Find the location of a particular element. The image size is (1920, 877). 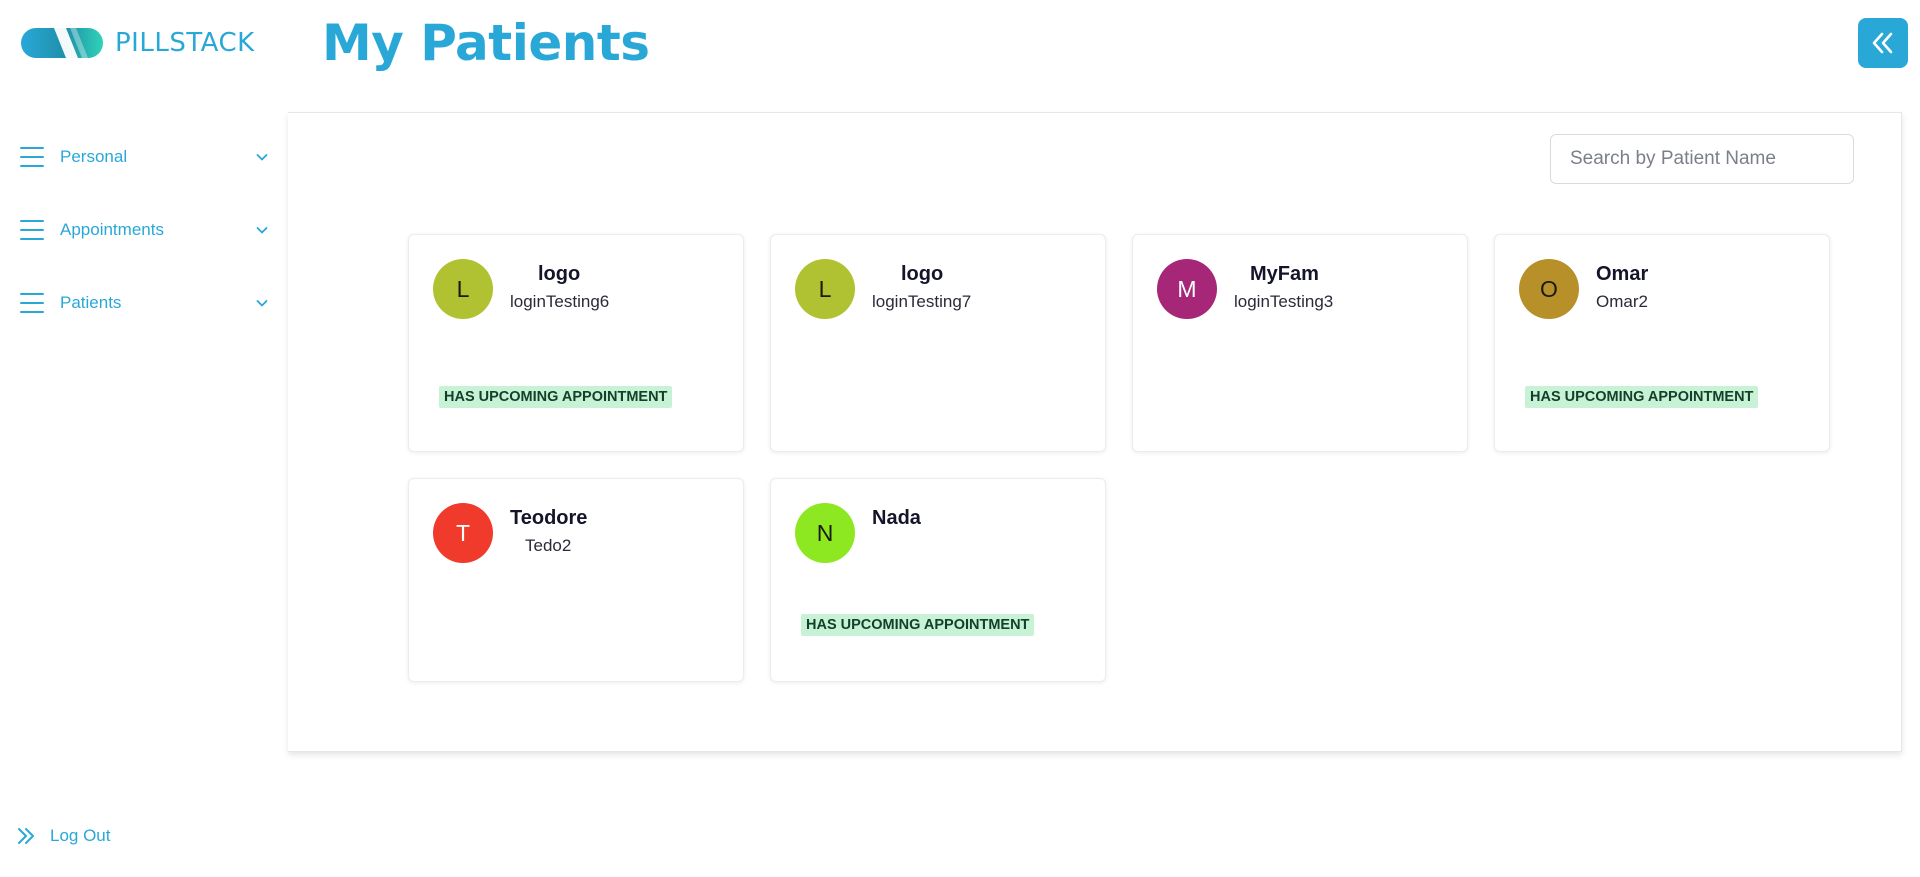

sidebar-item-label: Personal is located at coordinates (94, 156).